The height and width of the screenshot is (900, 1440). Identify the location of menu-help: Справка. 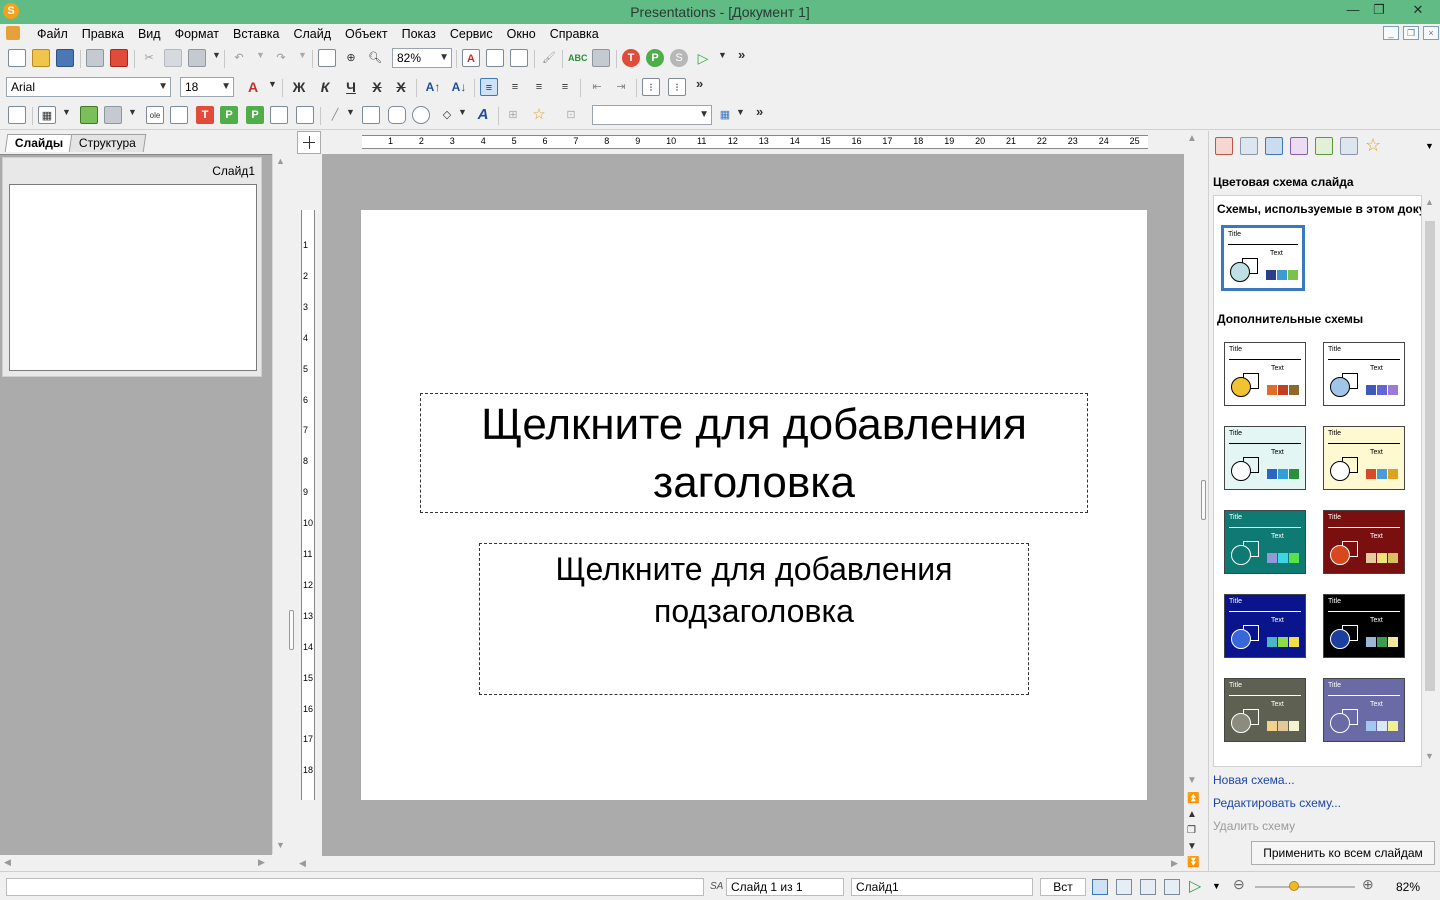
(574, 34).